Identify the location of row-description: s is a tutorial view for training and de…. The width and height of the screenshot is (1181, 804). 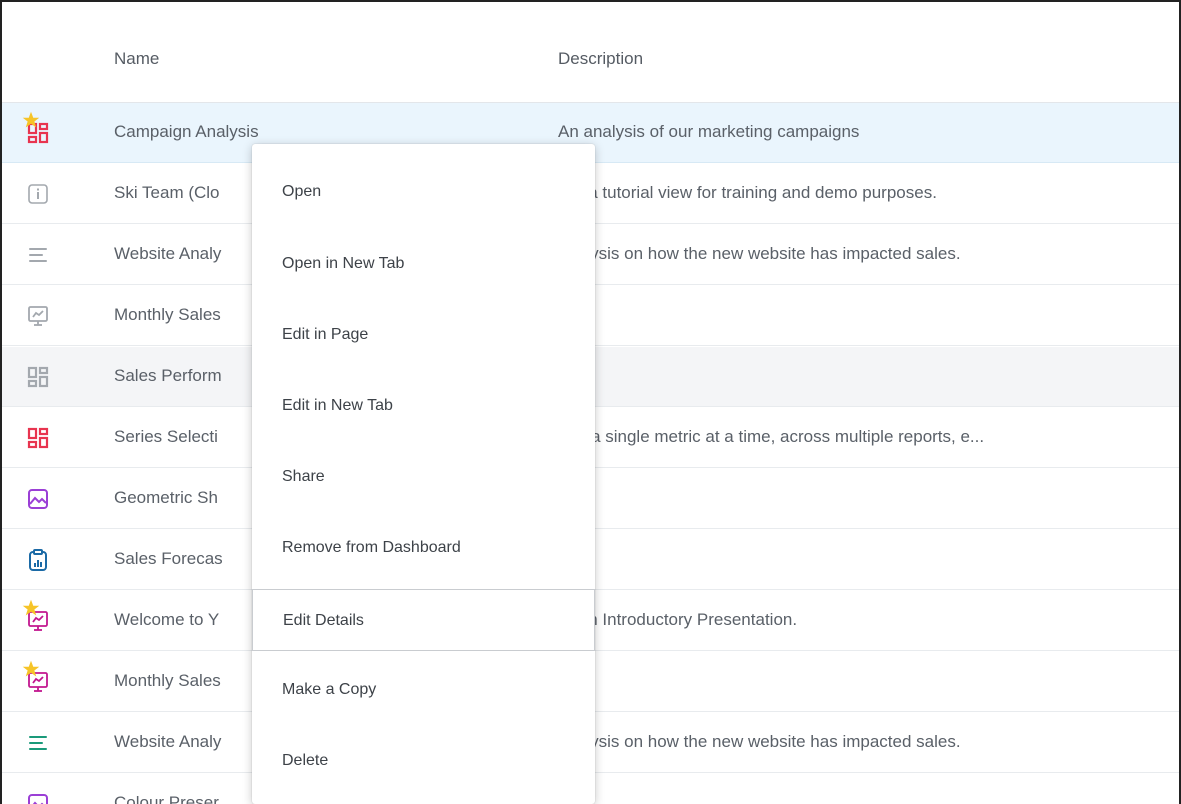
(747, 192).